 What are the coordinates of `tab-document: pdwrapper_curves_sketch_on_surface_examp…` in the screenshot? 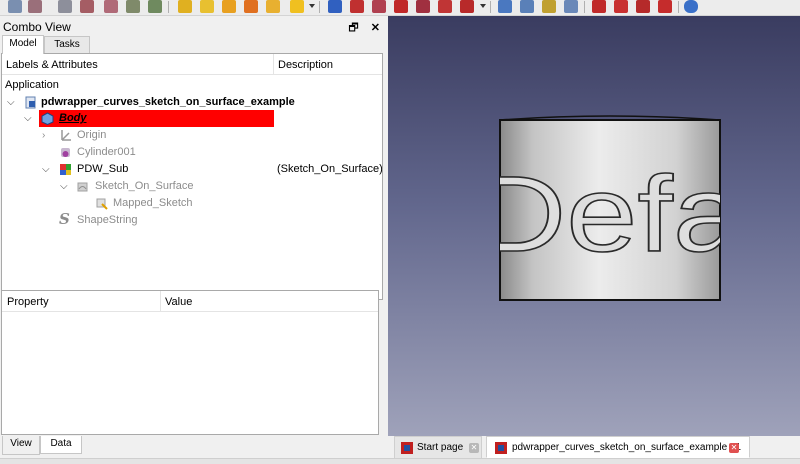 It's located at (618, 447).